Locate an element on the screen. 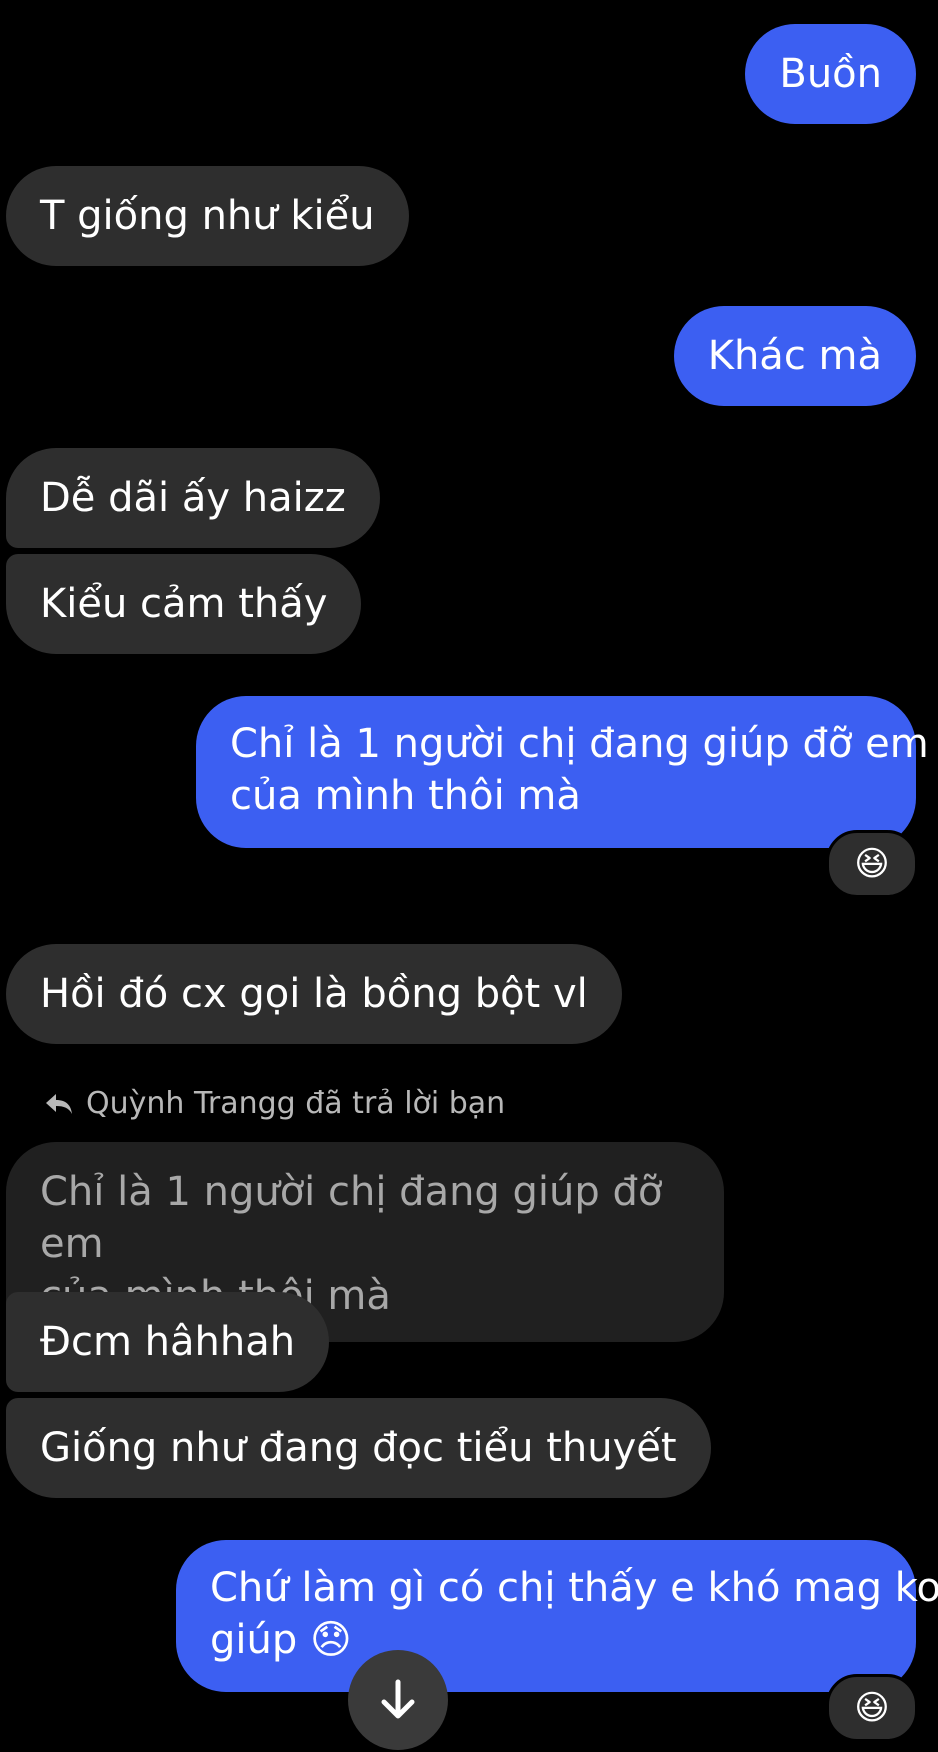 This screenshot has width=938, height=1752. message-line: Chứ làm gì có chị thấy e khó mag ko is located at coordinates (574, 1588).